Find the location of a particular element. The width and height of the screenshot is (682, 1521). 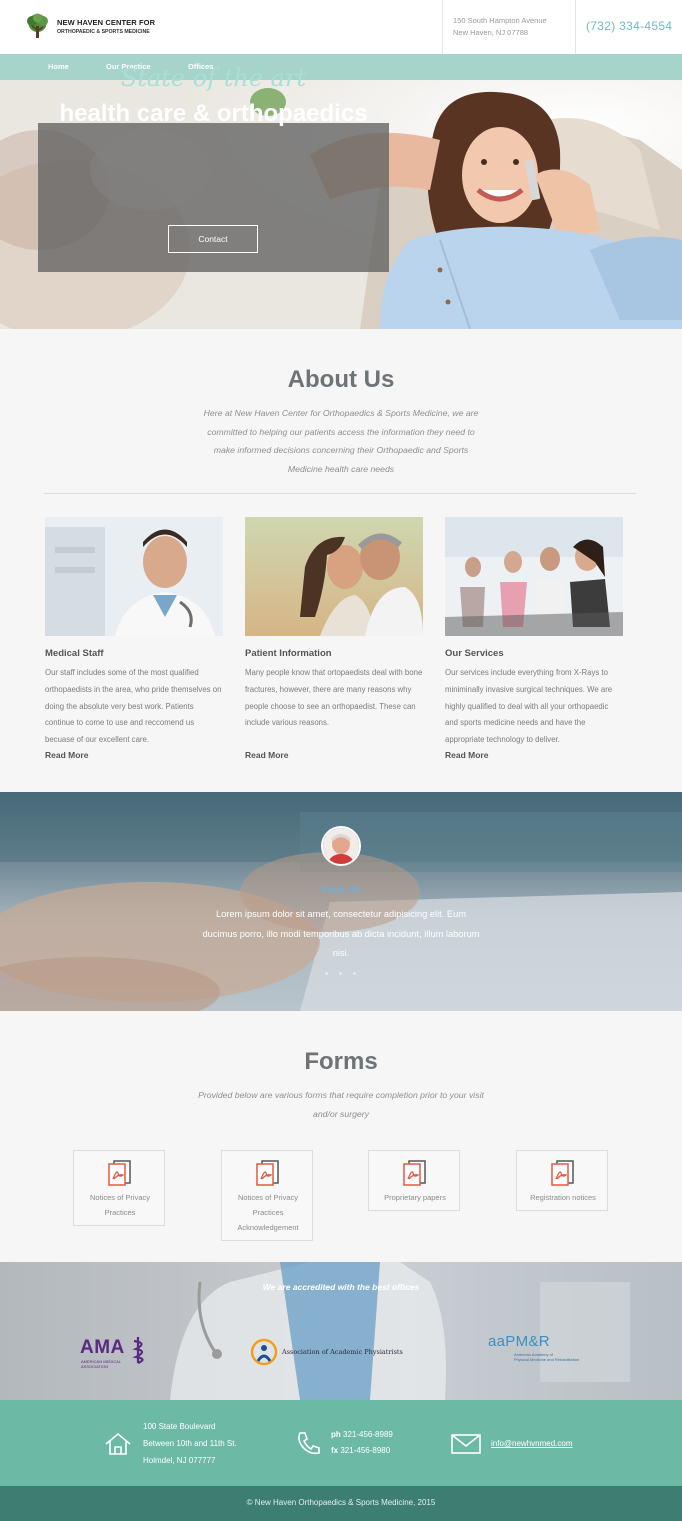

form-notices-of-privacy-practices: Notices of Privacy Practices is located at coordinates (119, 1188).